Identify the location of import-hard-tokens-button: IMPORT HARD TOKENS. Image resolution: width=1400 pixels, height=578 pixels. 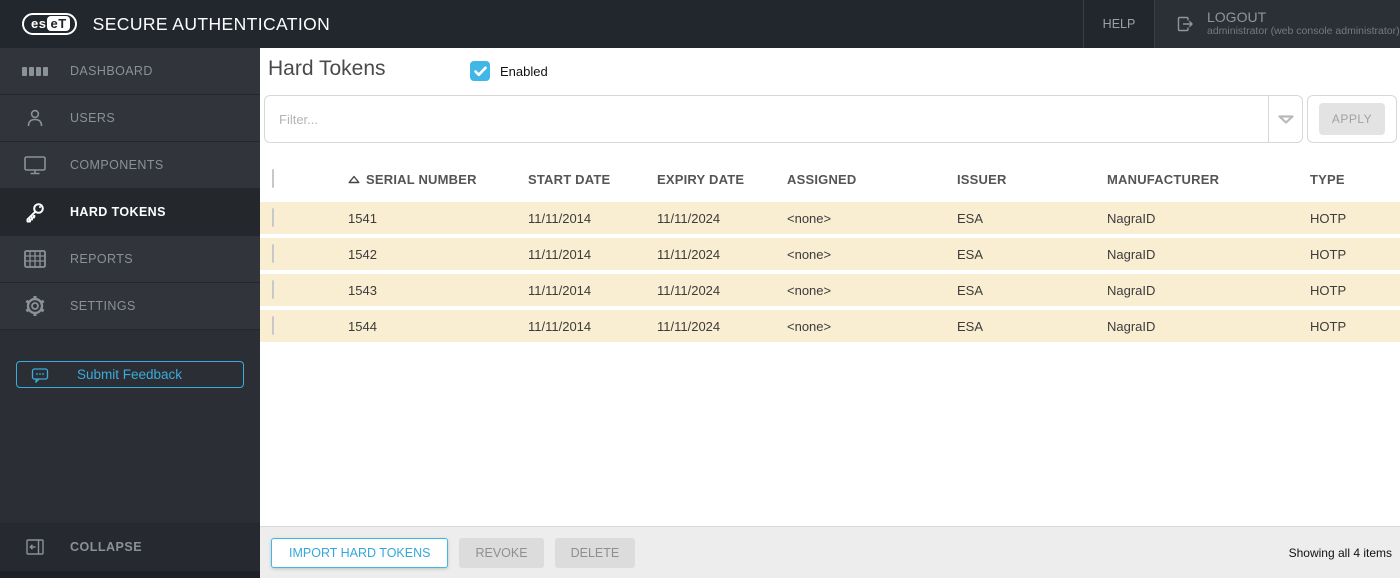
(360, 552).